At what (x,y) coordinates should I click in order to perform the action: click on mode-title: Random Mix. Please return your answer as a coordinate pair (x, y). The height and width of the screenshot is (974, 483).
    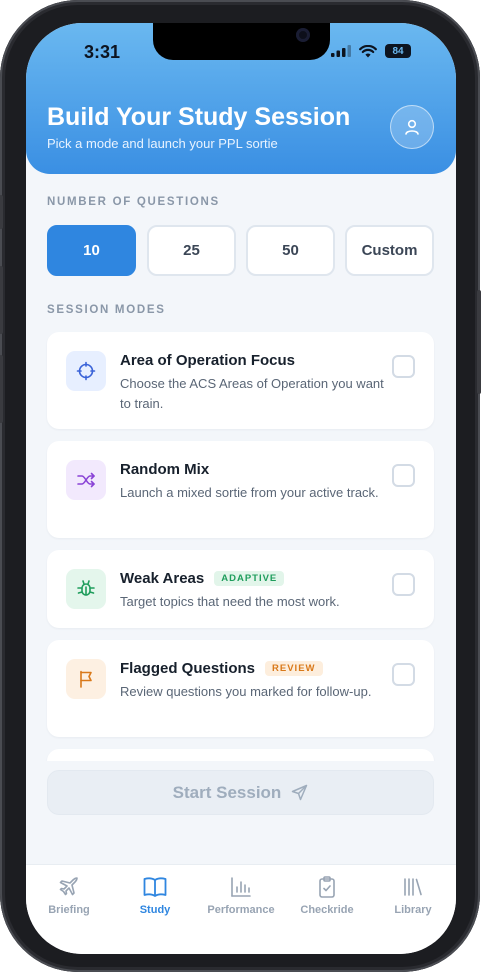
    Looking at the image, I should click on (165, 469).